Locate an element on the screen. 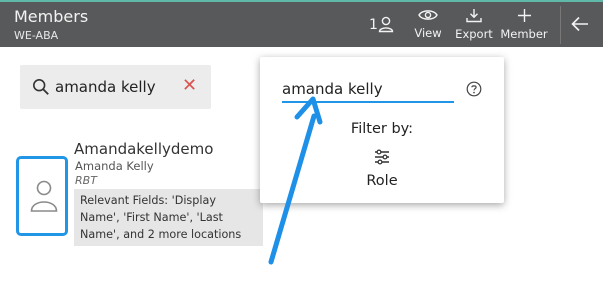 This screenshot has width=603, height=305. view-button: View is located at coordinates (428, 24).